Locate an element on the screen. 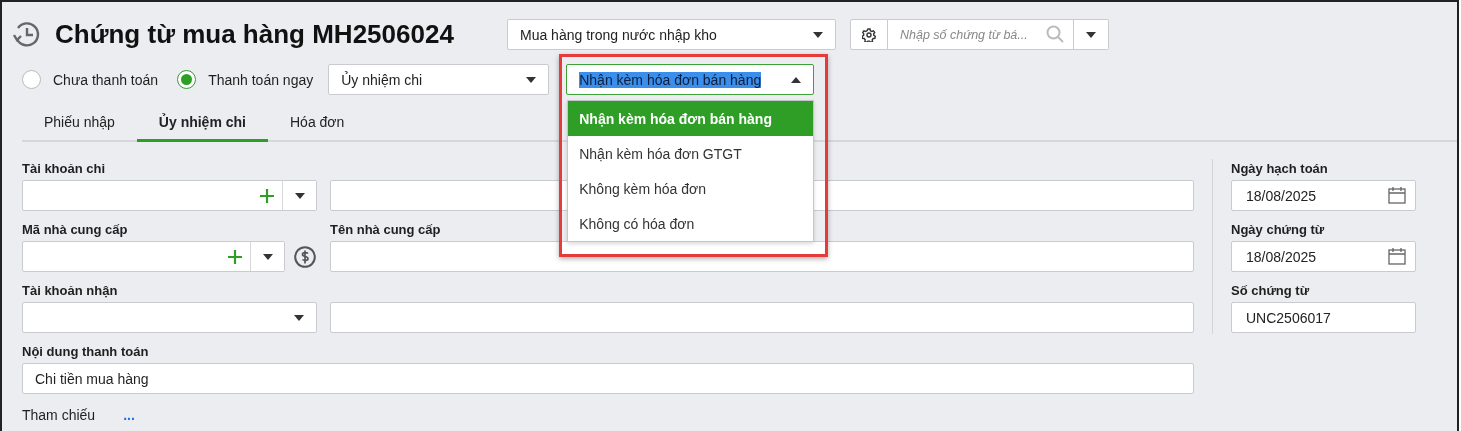 The image size is (1461, 431). field-label: Nội dung thanh toán is located at coordinates (85, 352).